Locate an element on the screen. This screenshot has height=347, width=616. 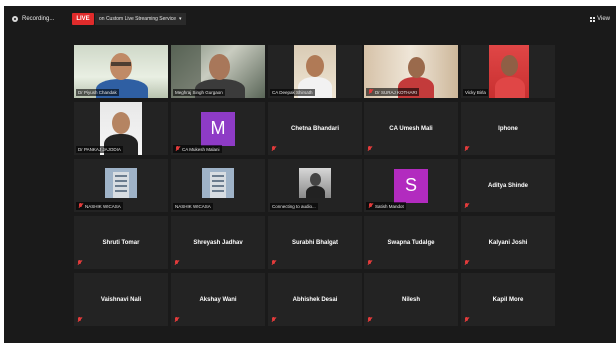
participant-tile: Chetna Bhandari is located at coordinates (315, 128).